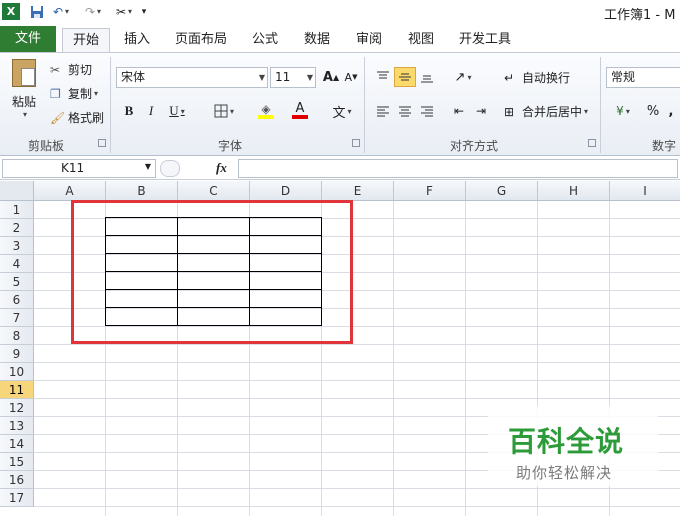 The image size is (680, 516). I want to click on tab-home: 开始, so click(86, 40).